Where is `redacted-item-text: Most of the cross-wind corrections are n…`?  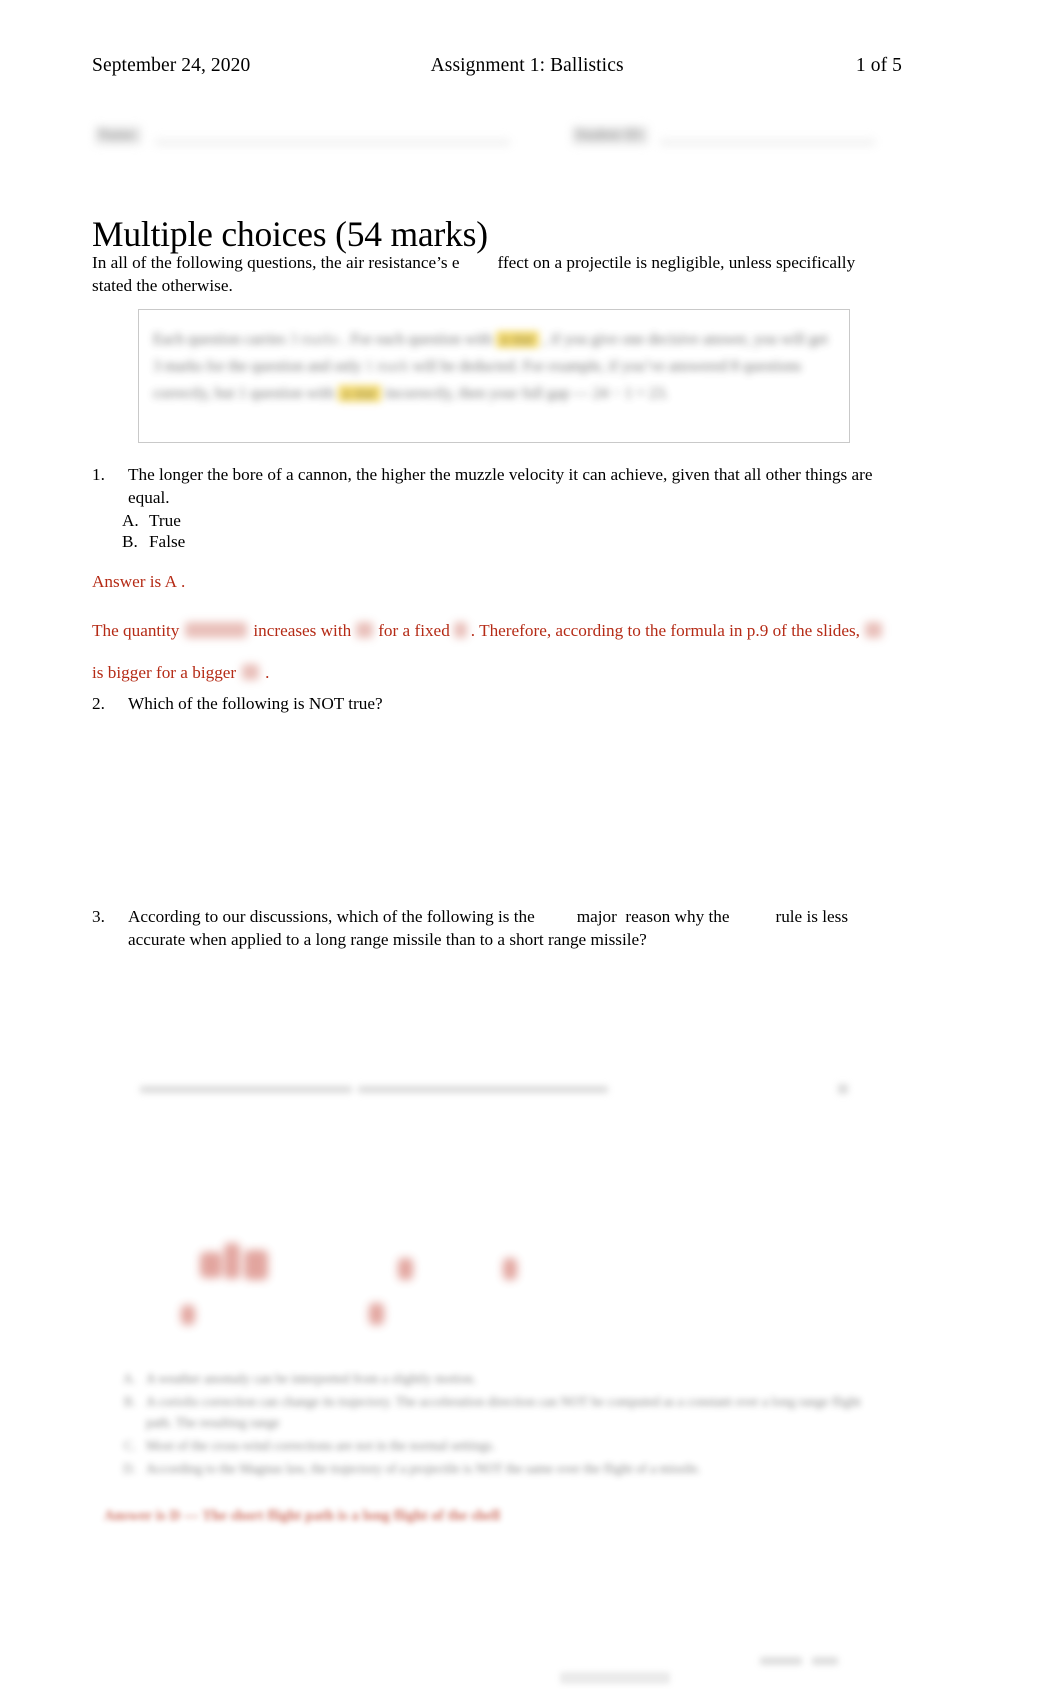
redacted-item-text: Most of the cross-wind corrections are n… is located at coordinates (321, 1446).